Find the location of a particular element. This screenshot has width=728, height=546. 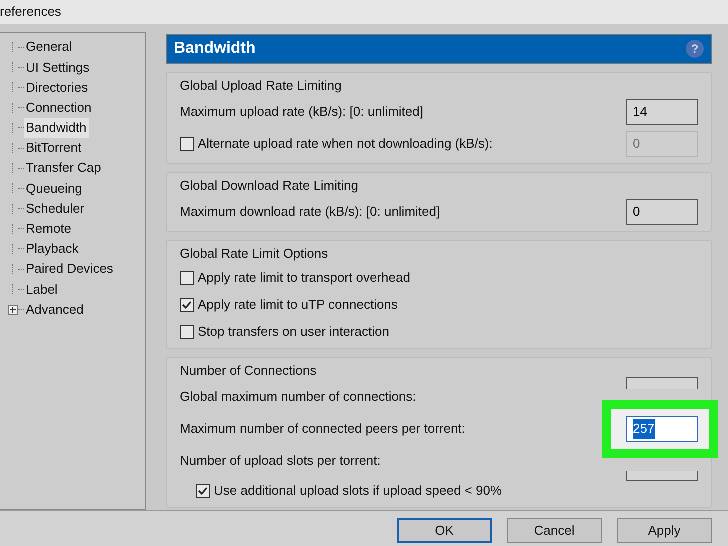

group-title: Global Download Rate Limiting is located at coordinates (270, 186).